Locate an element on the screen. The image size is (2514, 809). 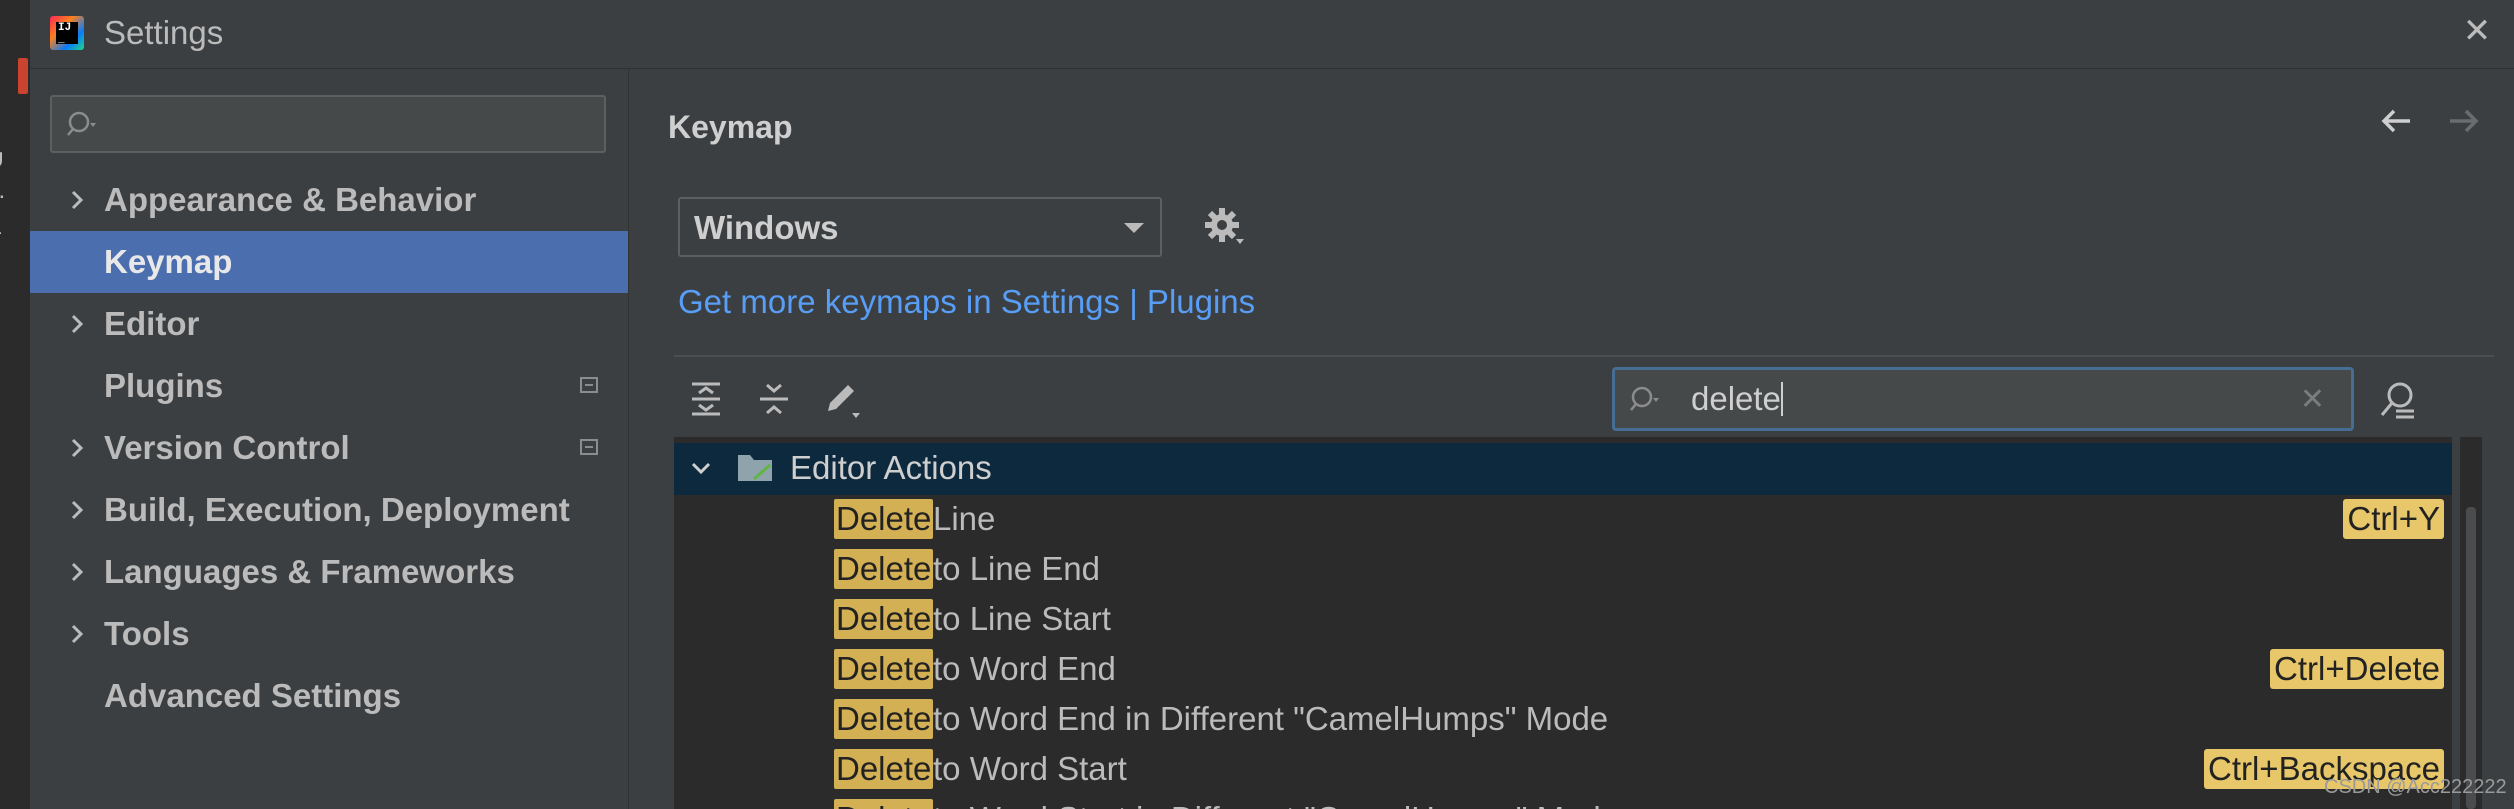
sidebar-item-appearance-behavior: Appearance & Behavior is located at coordinates (329, 200).